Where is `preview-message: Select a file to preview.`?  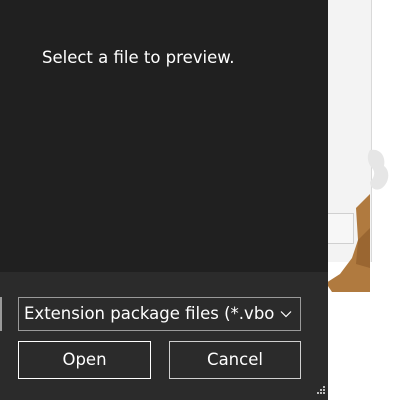
preview-message: Select a file to preview. is located at coordinates (138, 57).